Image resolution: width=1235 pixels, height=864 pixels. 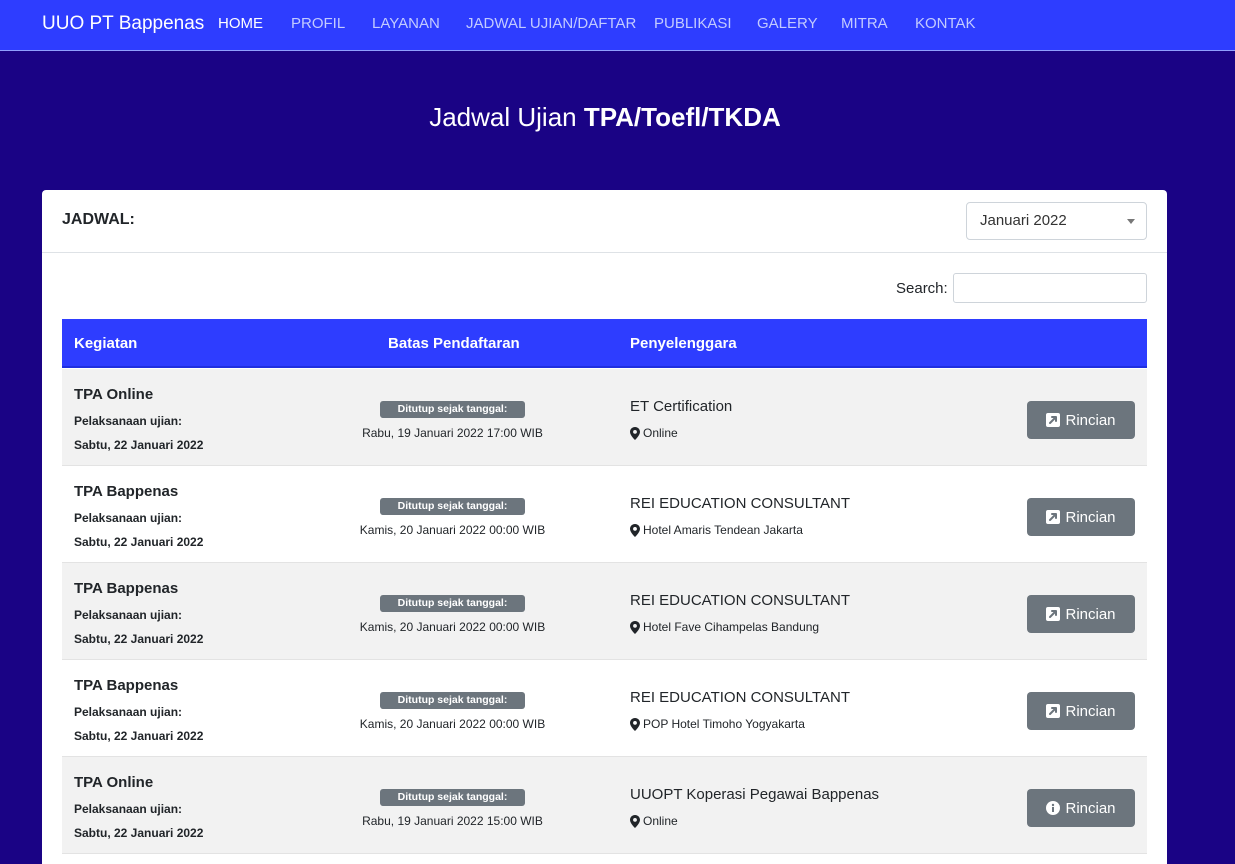 I want to click on month-select: Januari 2022, so click(x=1056, y=221).